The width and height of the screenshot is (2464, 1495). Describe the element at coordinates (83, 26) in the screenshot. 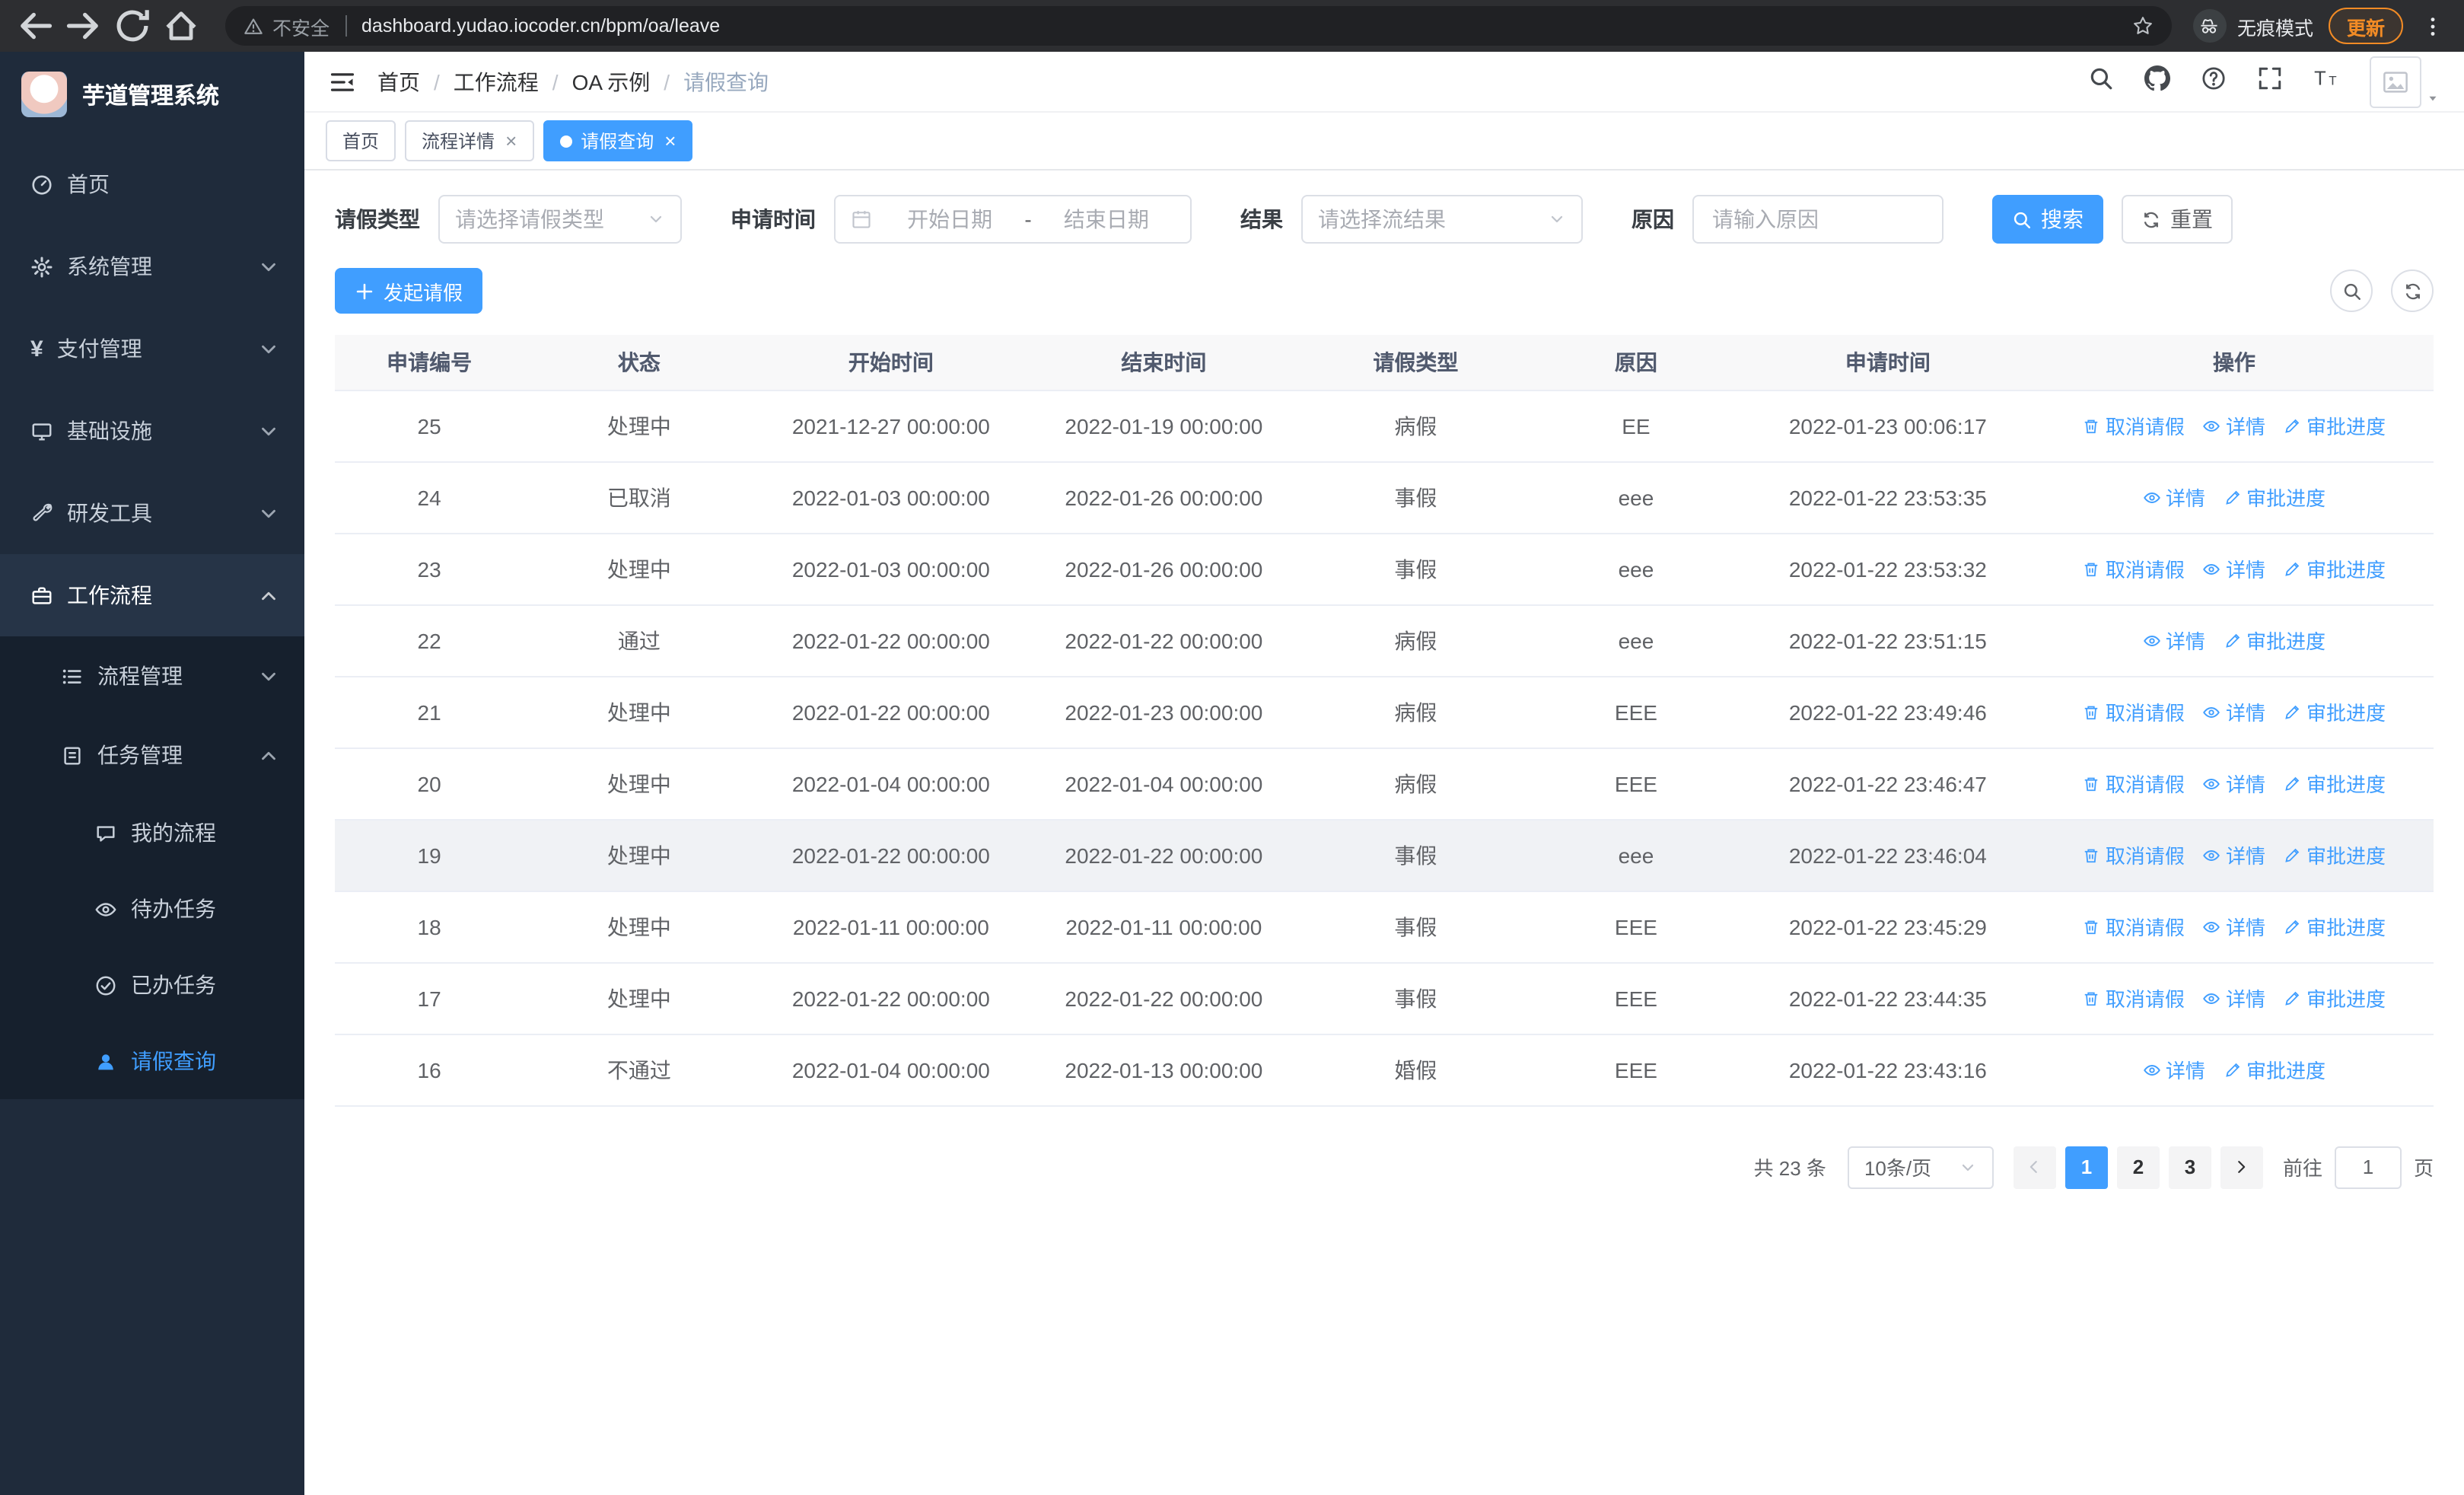

I see `forward-icon` at that location.